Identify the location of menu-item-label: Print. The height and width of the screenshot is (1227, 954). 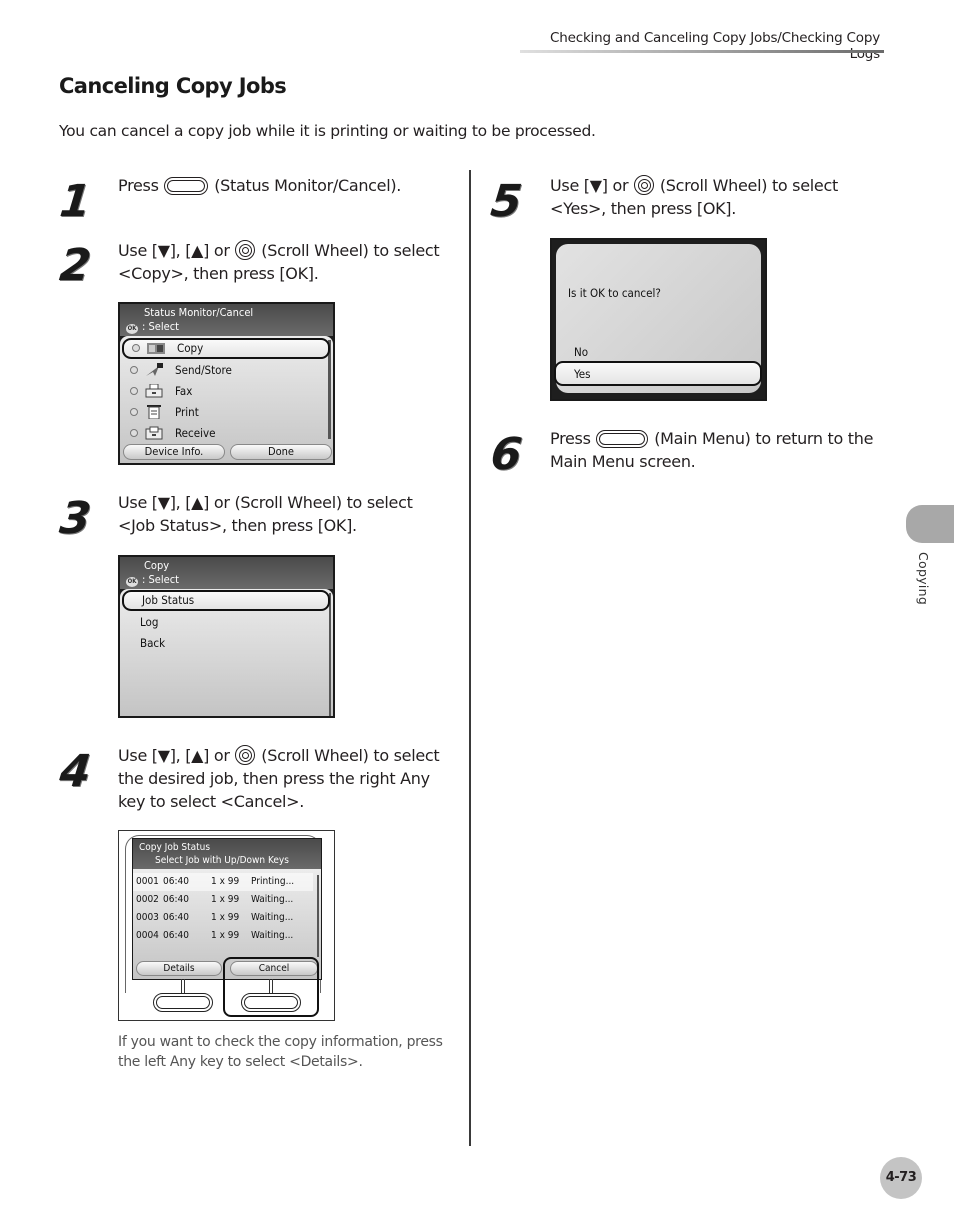
(187, 412).